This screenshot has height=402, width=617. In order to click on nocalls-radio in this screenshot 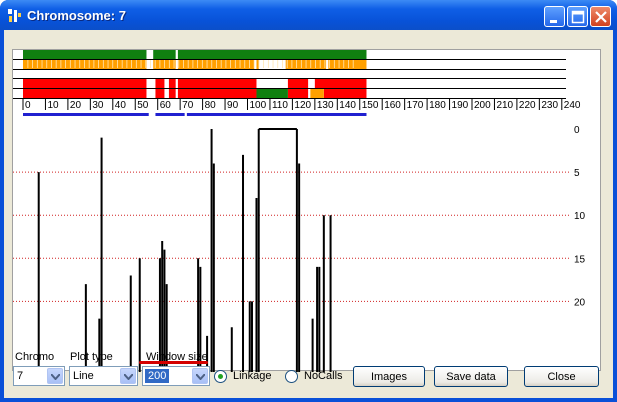, I will do `click(291, 376)`.